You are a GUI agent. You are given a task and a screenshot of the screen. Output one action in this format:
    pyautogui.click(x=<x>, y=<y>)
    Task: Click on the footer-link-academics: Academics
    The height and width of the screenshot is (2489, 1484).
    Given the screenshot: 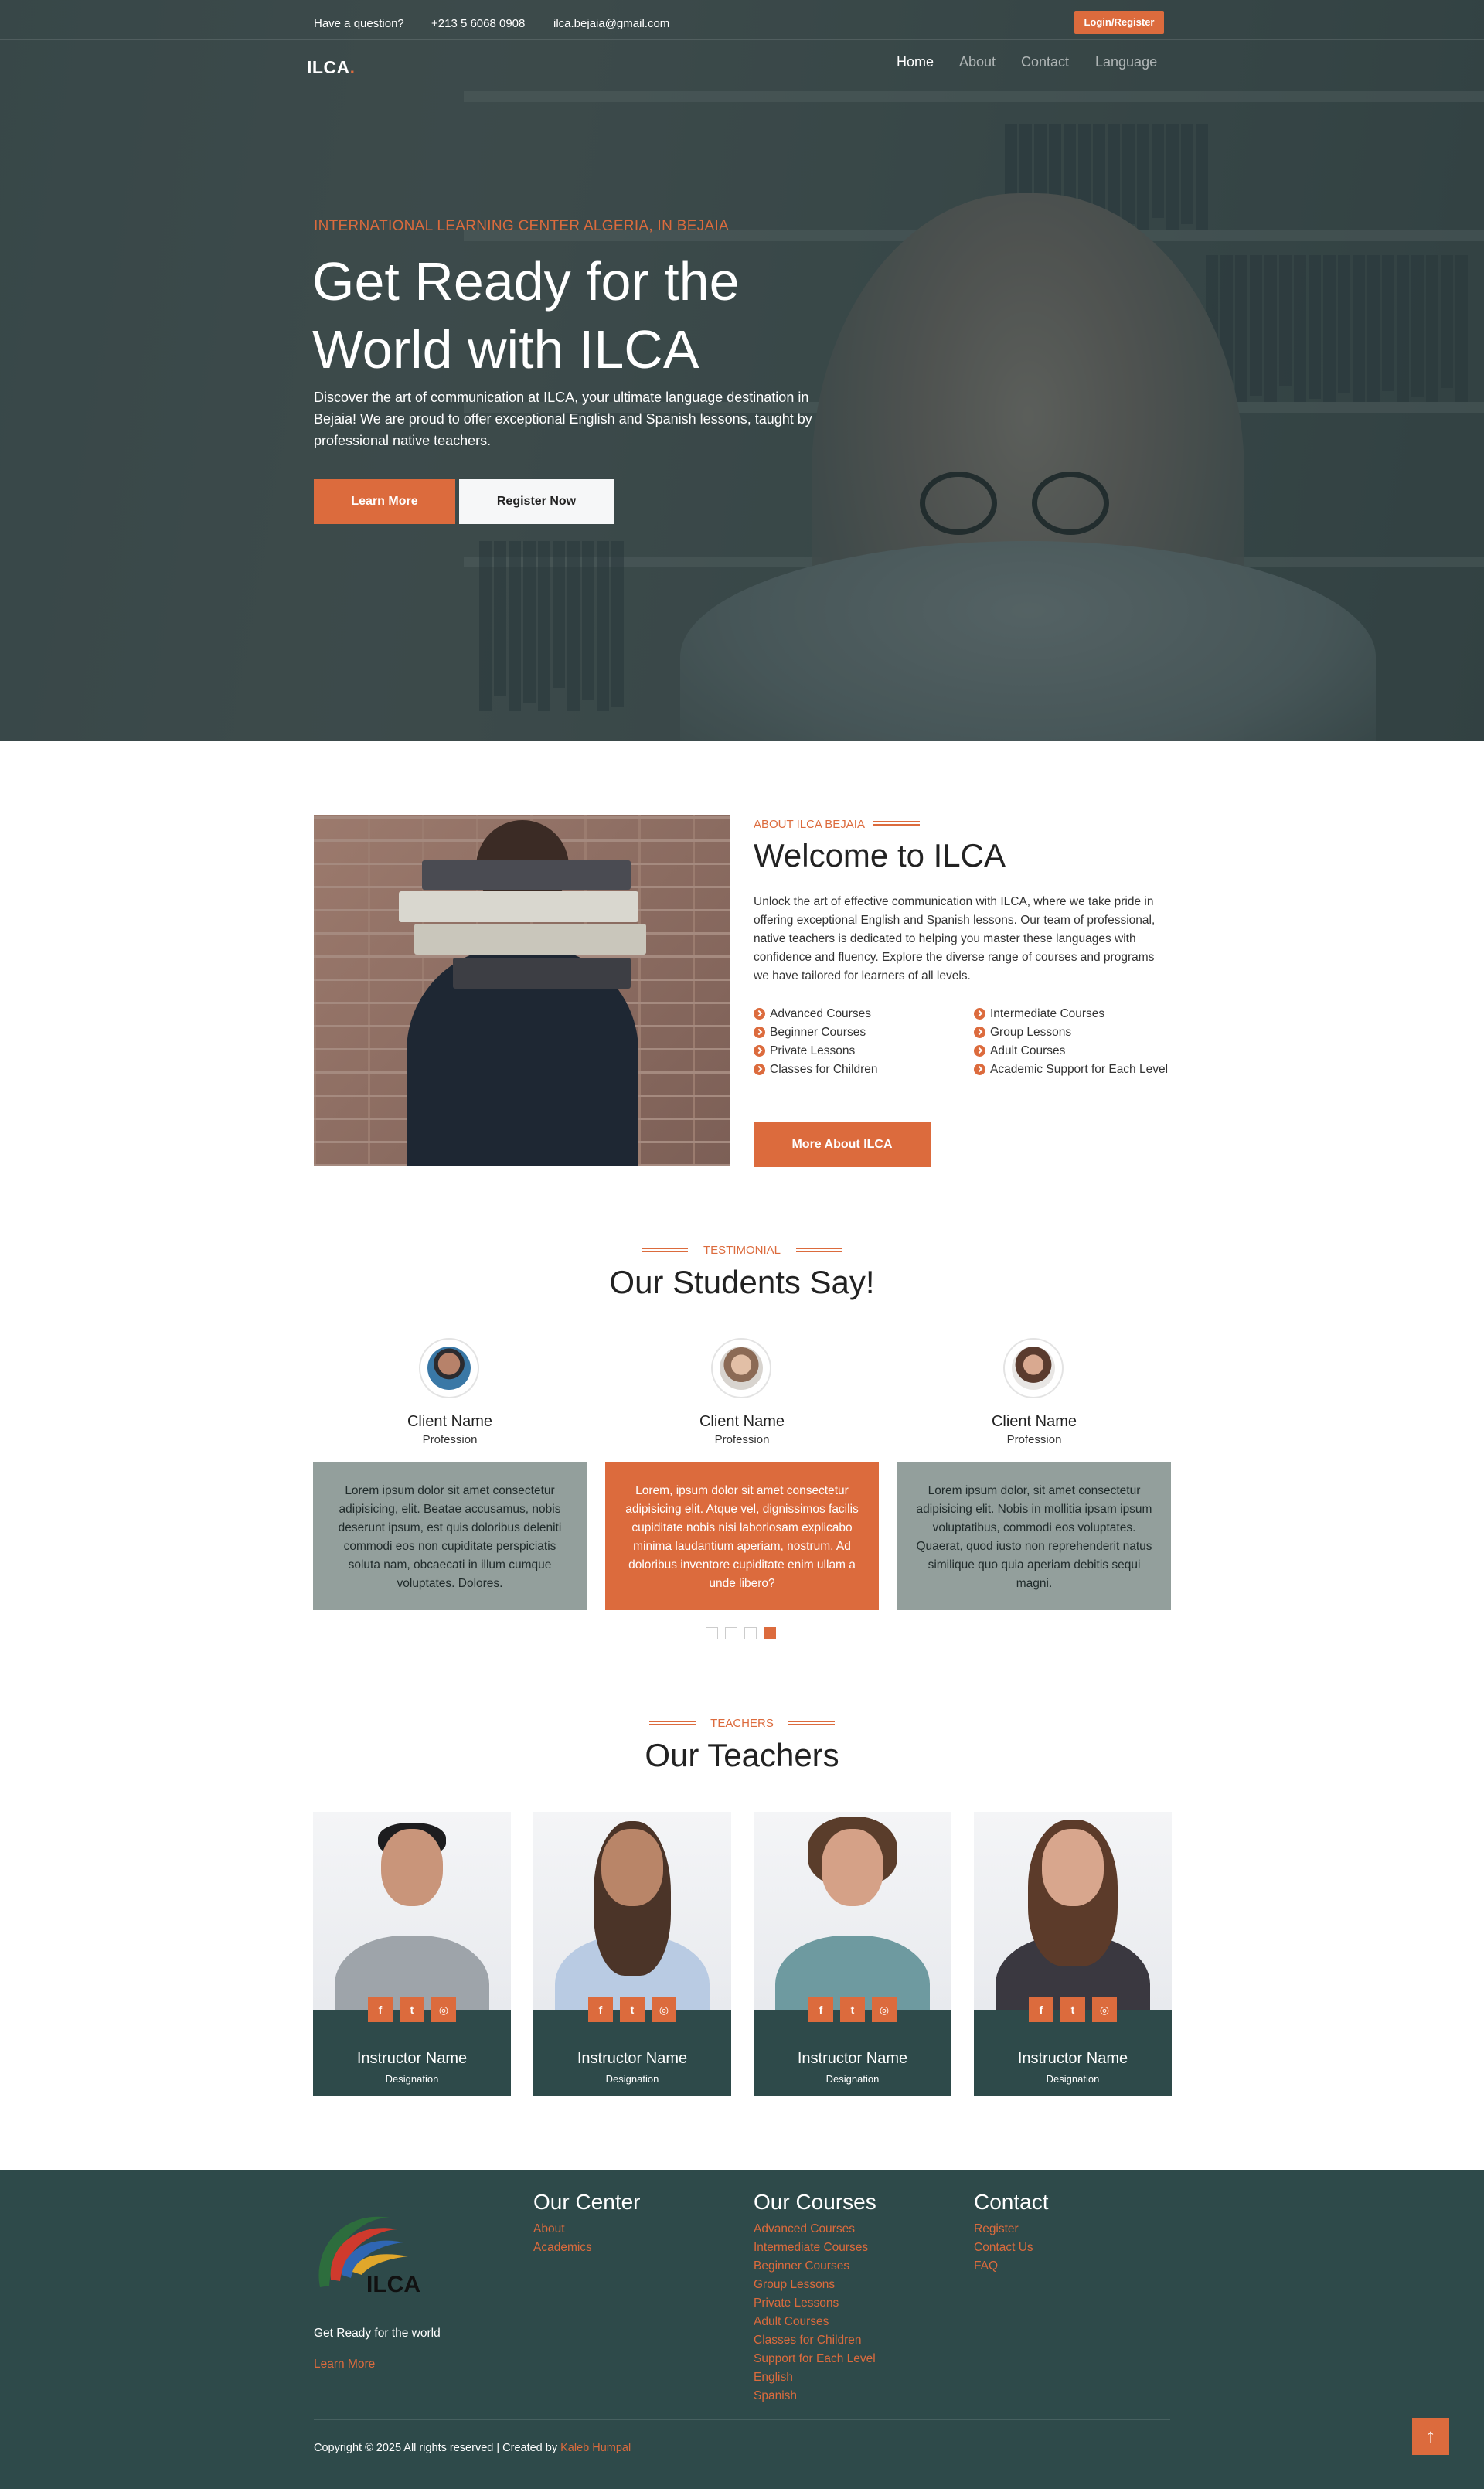 What is the action you would take?
    pyautogui.click(x=562, y=2248)
    